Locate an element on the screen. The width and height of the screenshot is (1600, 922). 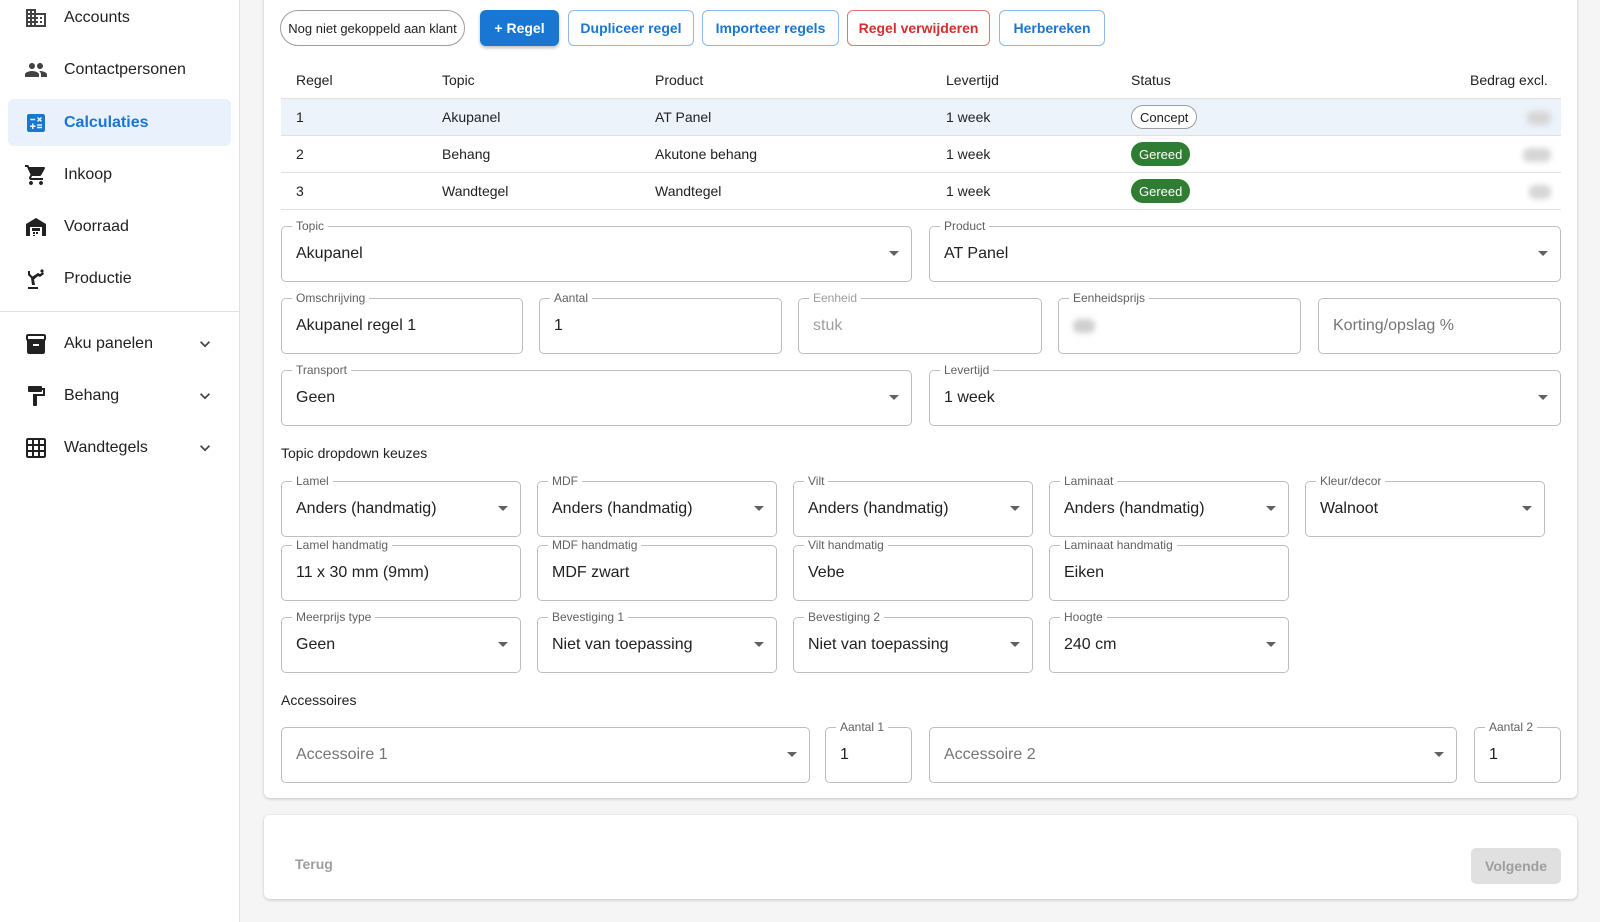
column-header-levertijd: Levertijd is located at coordinates (972, 80).